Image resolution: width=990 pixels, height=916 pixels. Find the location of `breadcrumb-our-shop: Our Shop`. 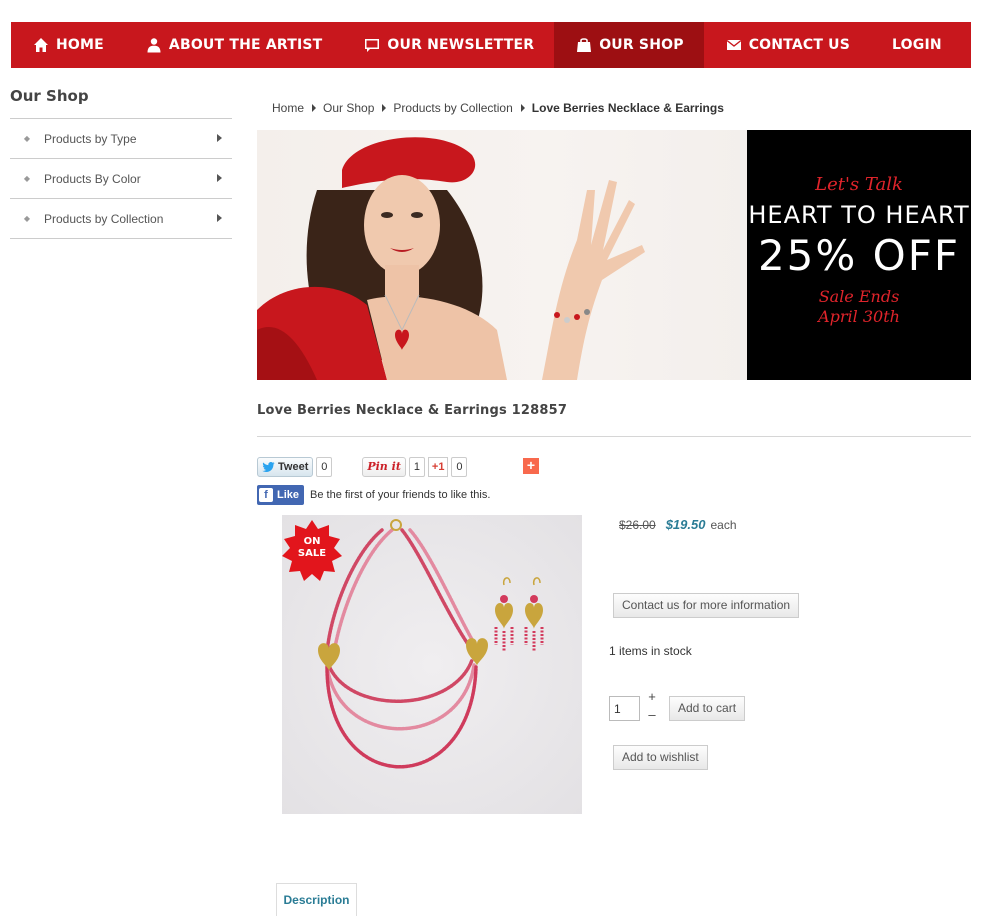

breadcrumb-our-shop: Our Shop is located at coordinates (348, 108).